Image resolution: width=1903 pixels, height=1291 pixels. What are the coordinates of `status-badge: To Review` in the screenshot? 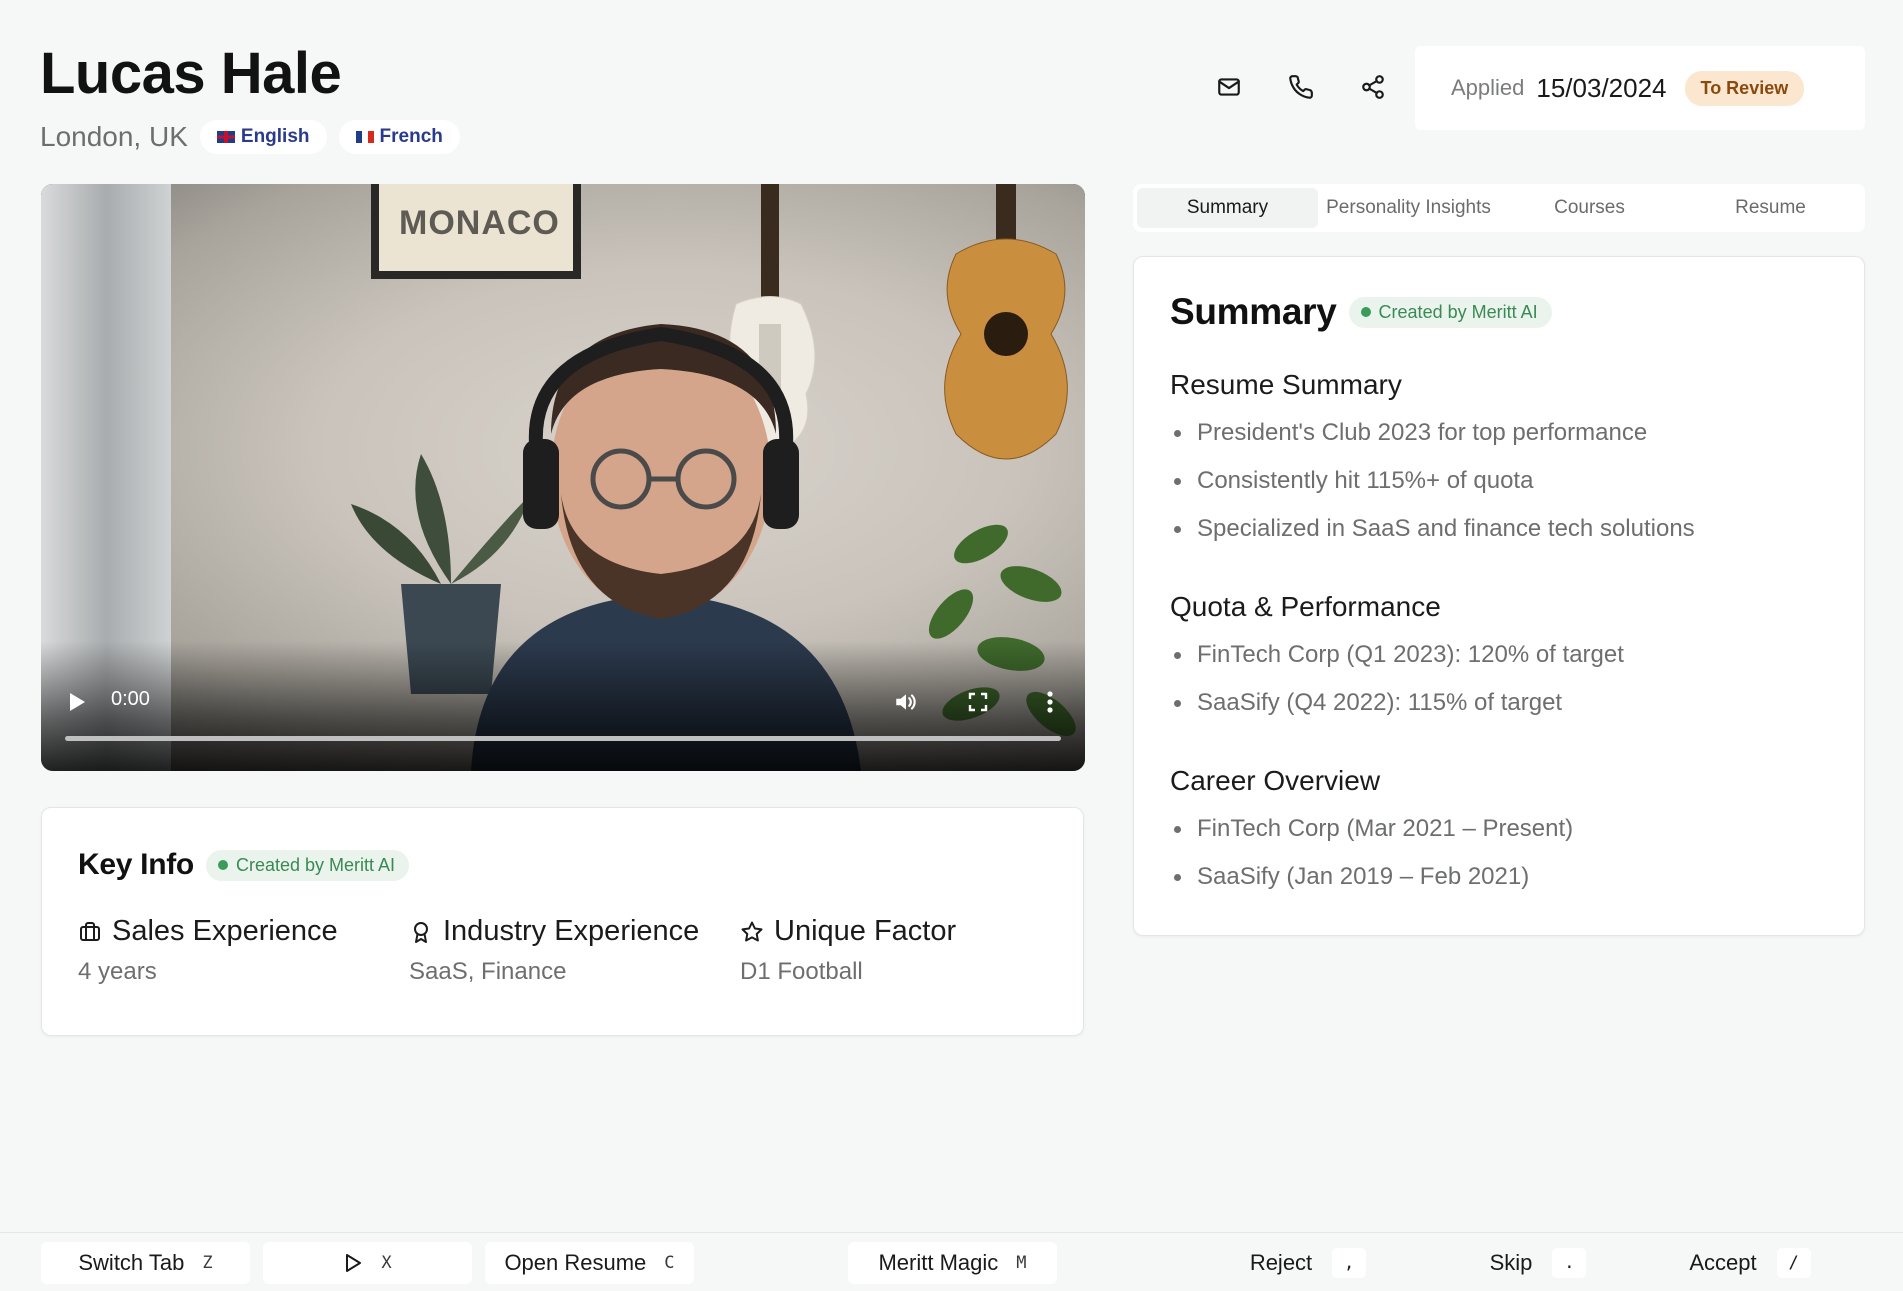 It's located at (1744, 88).